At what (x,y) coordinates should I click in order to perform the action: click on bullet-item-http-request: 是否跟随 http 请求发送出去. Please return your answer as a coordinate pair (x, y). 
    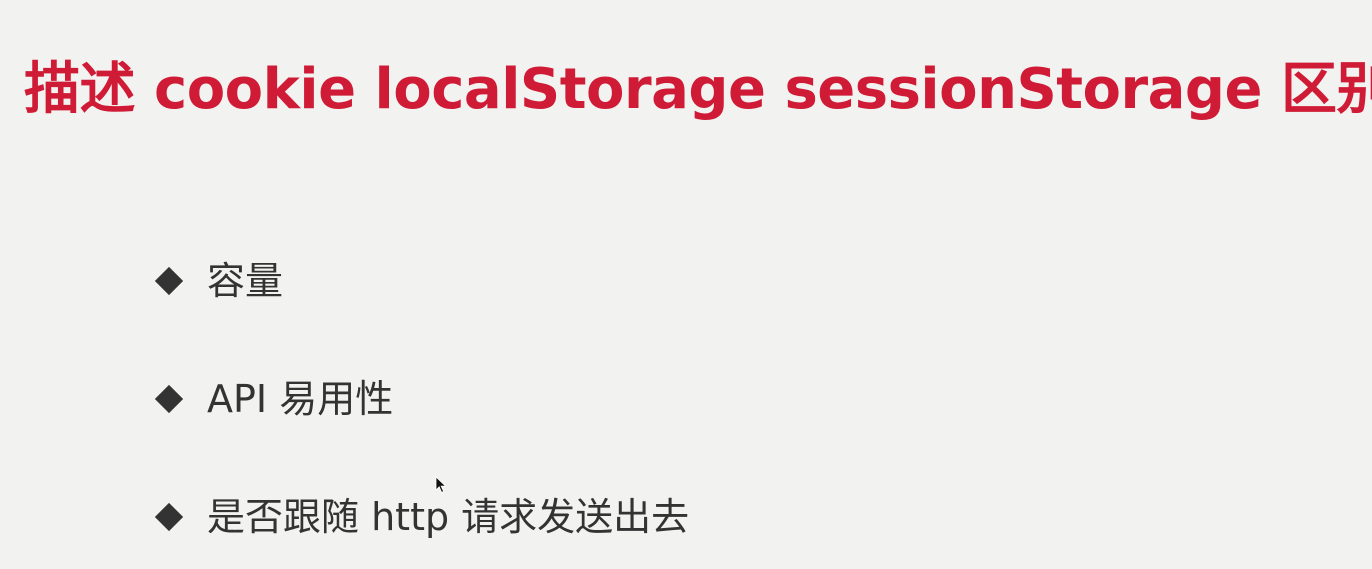
    Looking at the image, I should click on (420, 517).